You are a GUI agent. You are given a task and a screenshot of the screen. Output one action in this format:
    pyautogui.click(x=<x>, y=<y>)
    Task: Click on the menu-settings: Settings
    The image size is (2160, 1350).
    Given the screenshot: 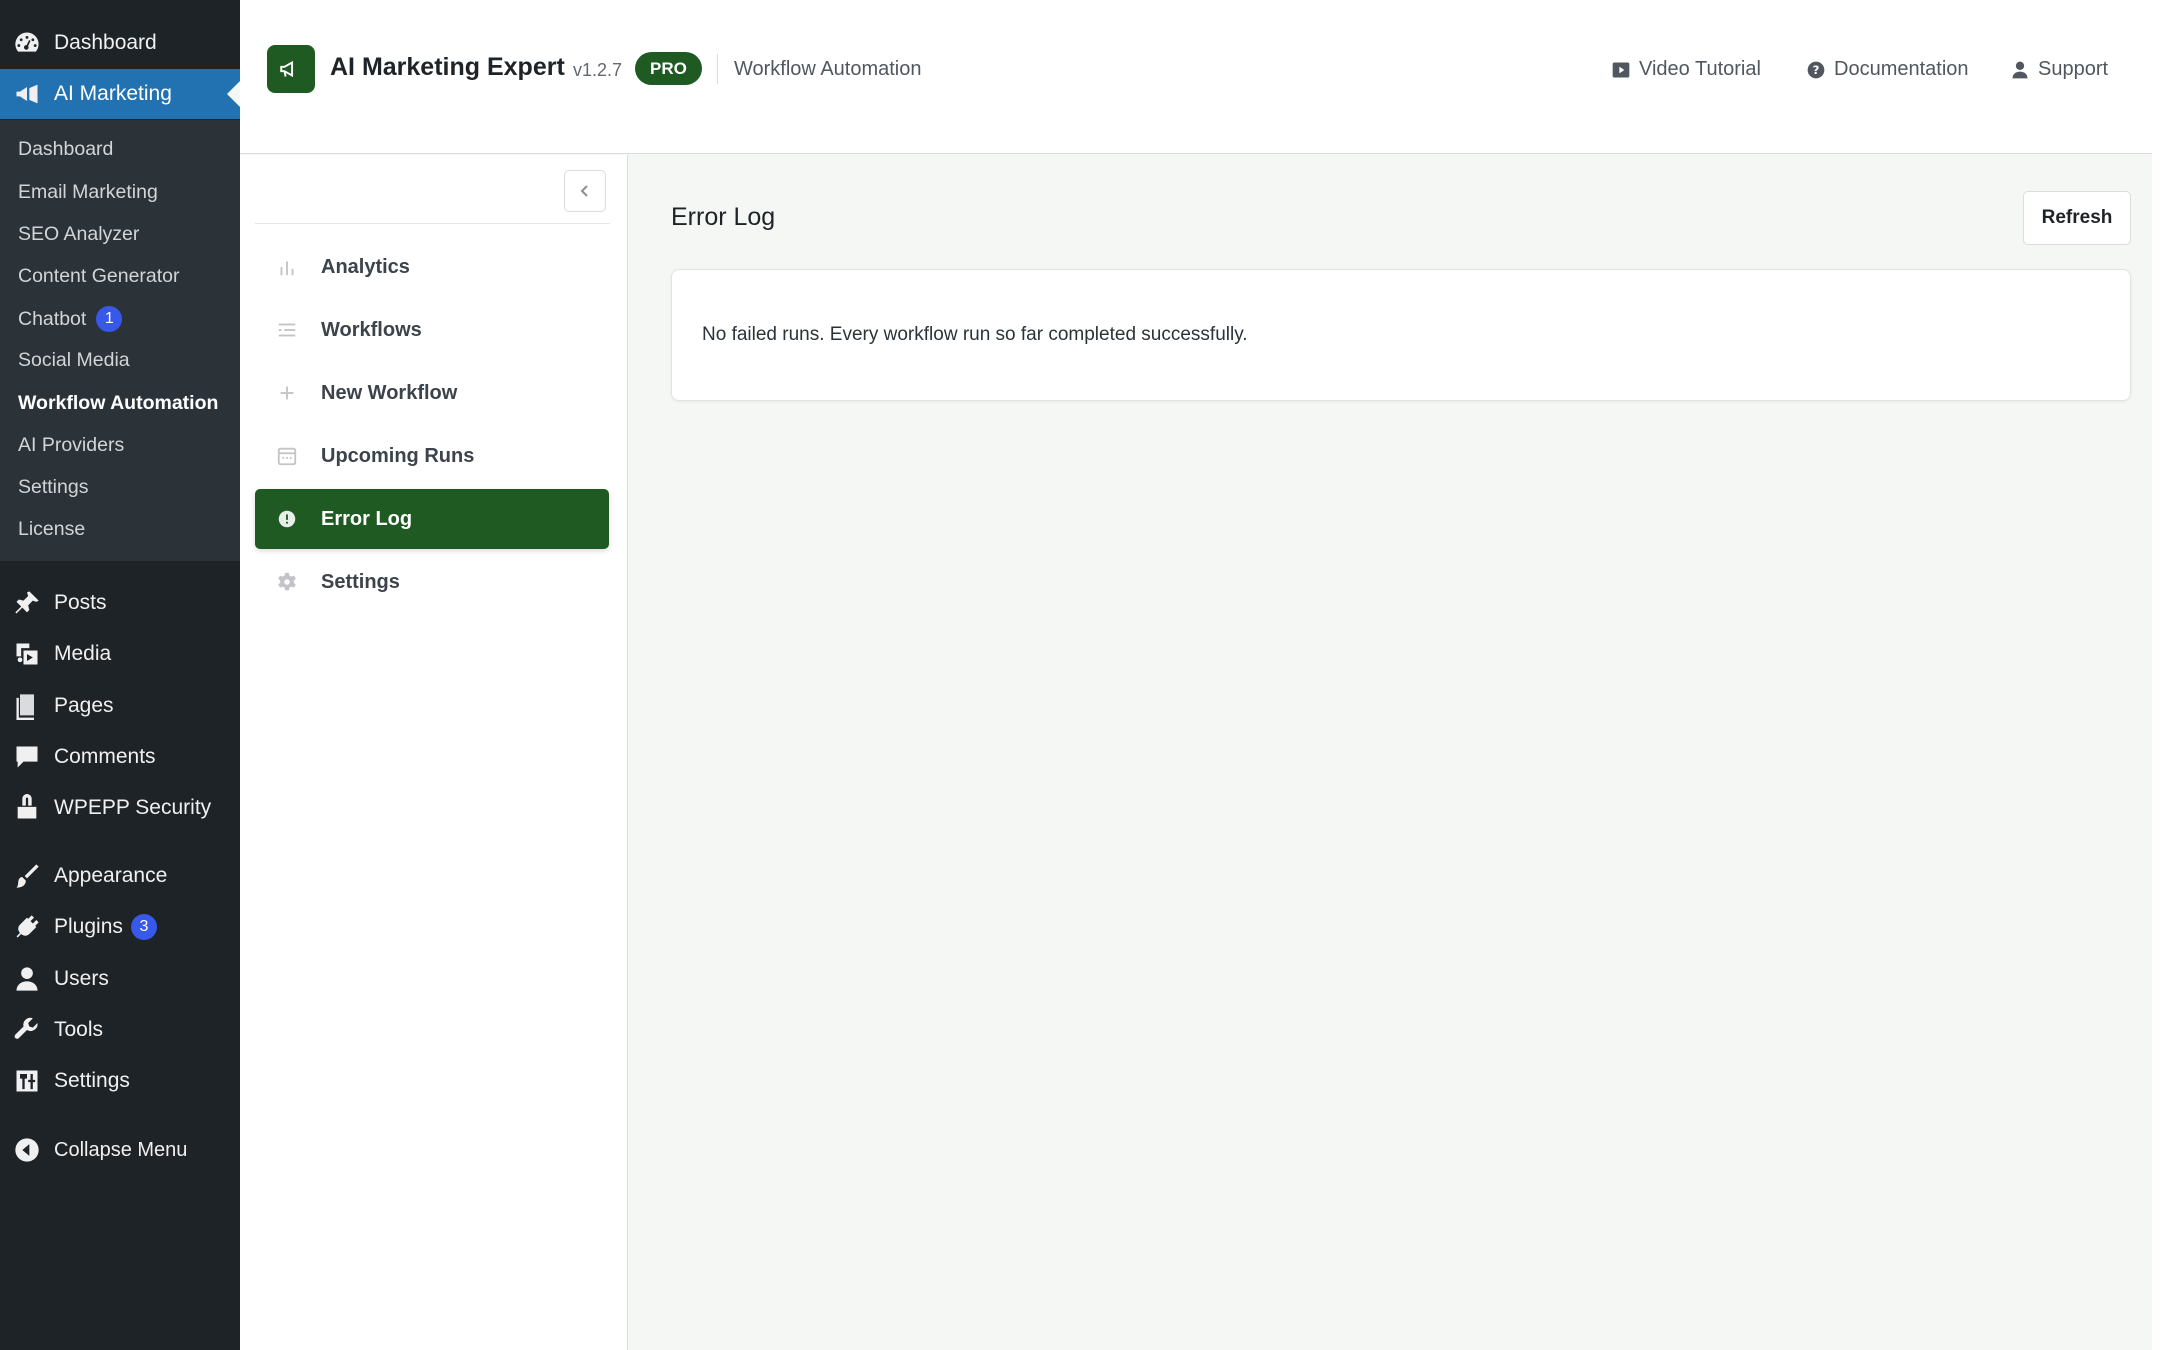 What is the action you would take?
    pyautogui.click(x=120, y=1081)
    